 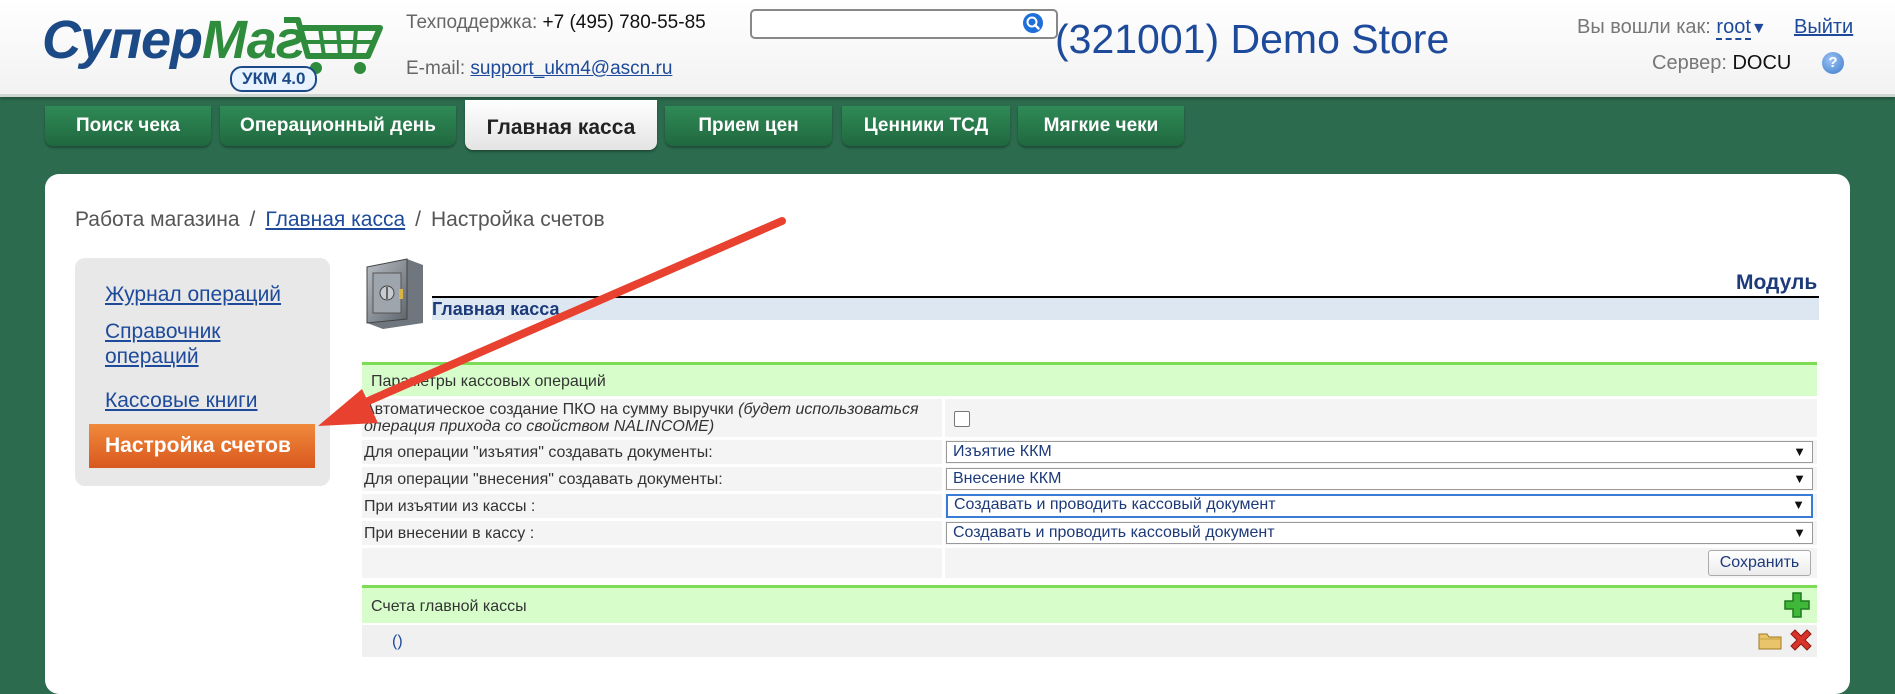 What do you see at coordinates (1379, 506) in the screenshot?
I see `on-withdraw-select: Создавать и проводить кассовый документ ▼` at bounding box center [1379, 506].